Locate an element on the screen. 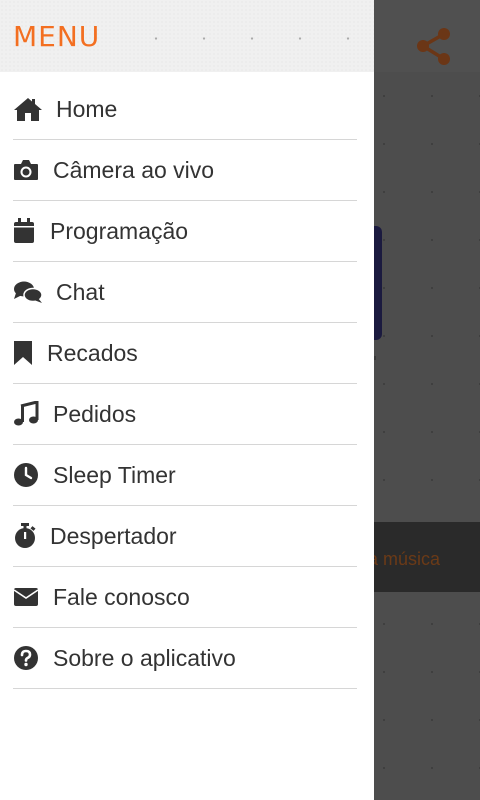 The width and height of the screenshot is (480, 800). menu-item-alarm: Despertador is located at coordinates (185, 536).